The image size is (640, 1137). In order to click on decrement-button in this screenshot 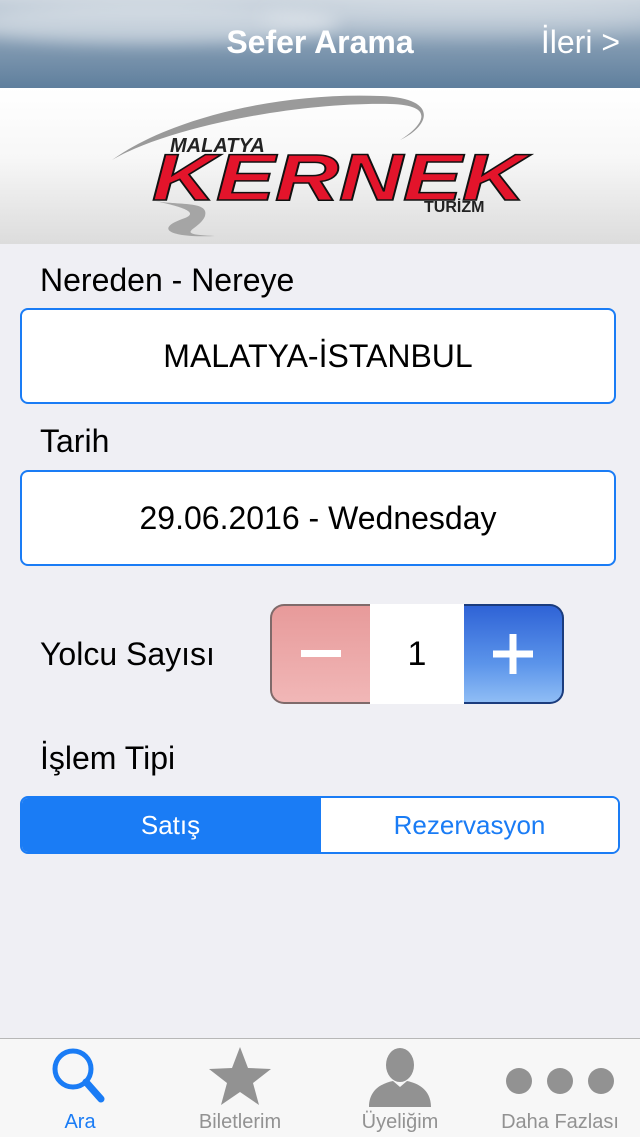, I will do `click(320, 654)`.